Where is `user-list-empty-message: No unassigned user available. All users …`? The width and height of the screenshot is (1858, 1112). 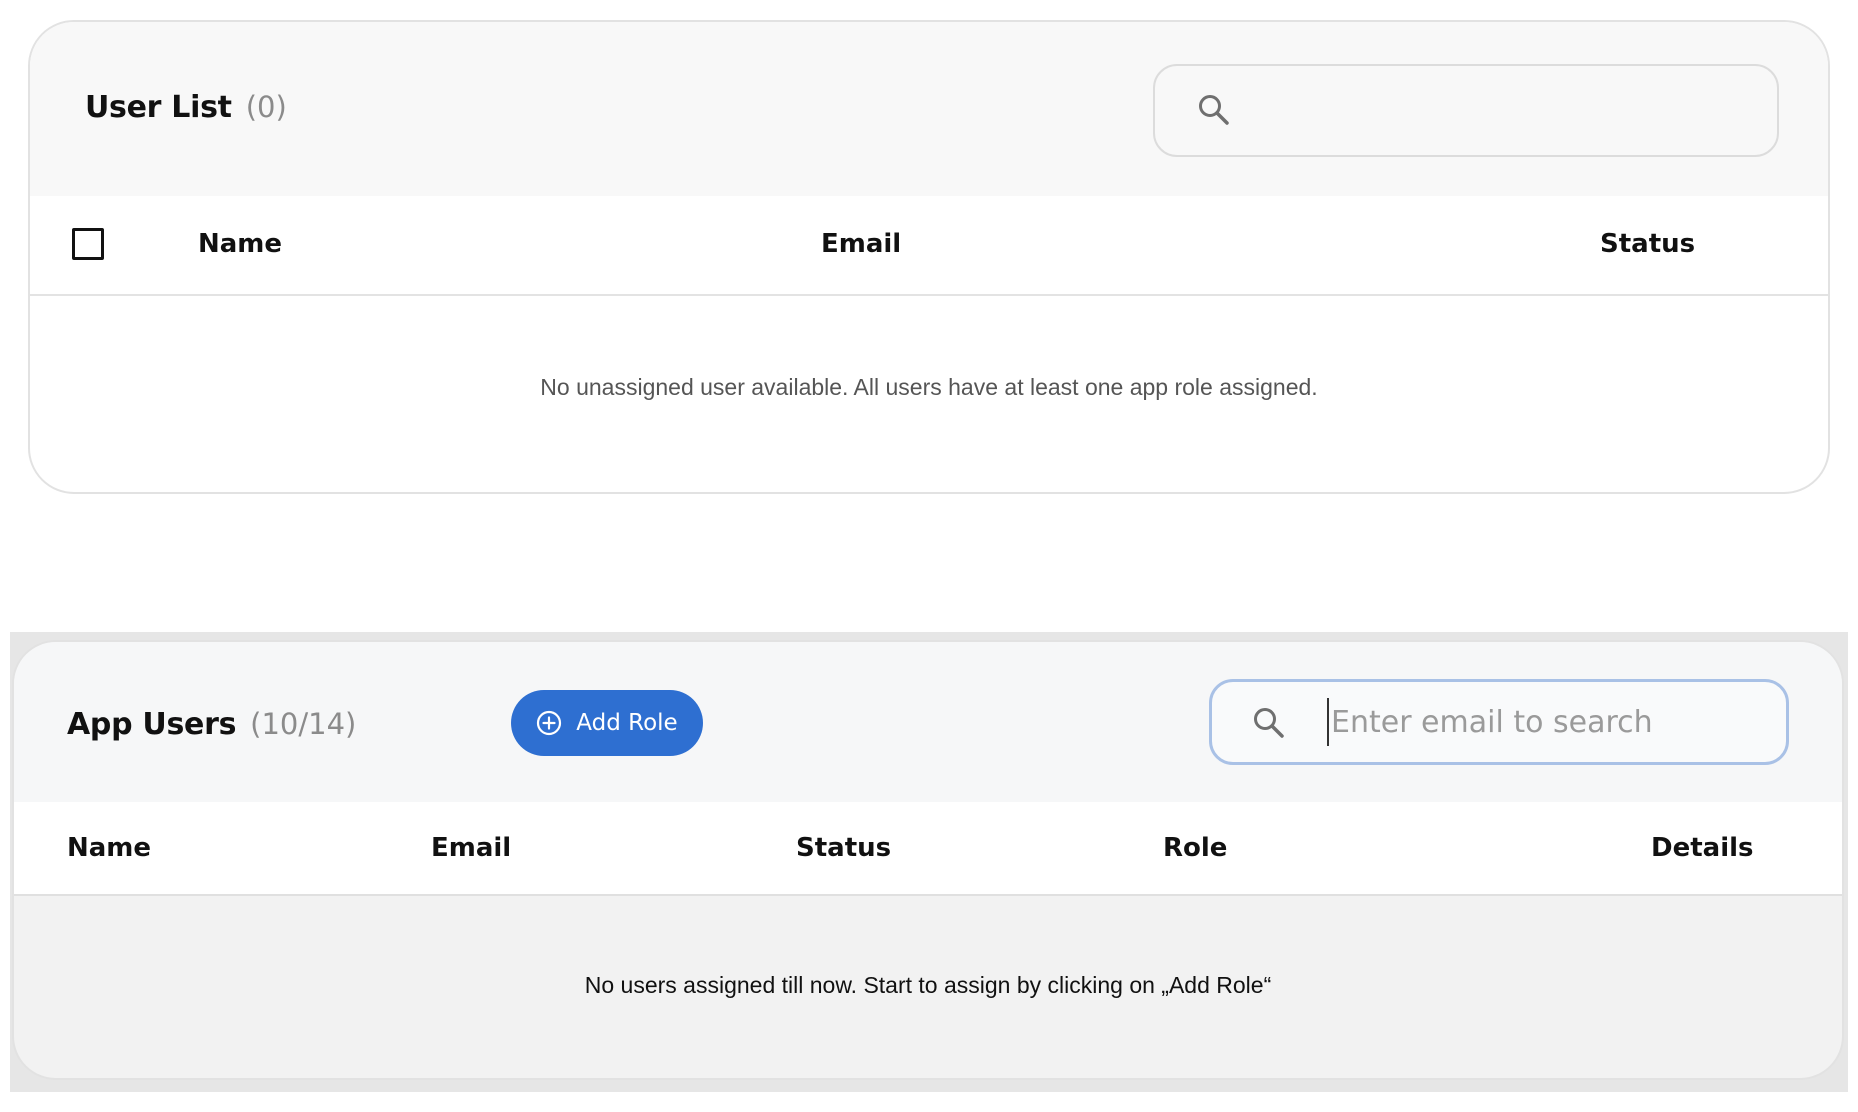
user-list-empty-message: No unassigned user available. All users … is located at coordinates (929, 387).